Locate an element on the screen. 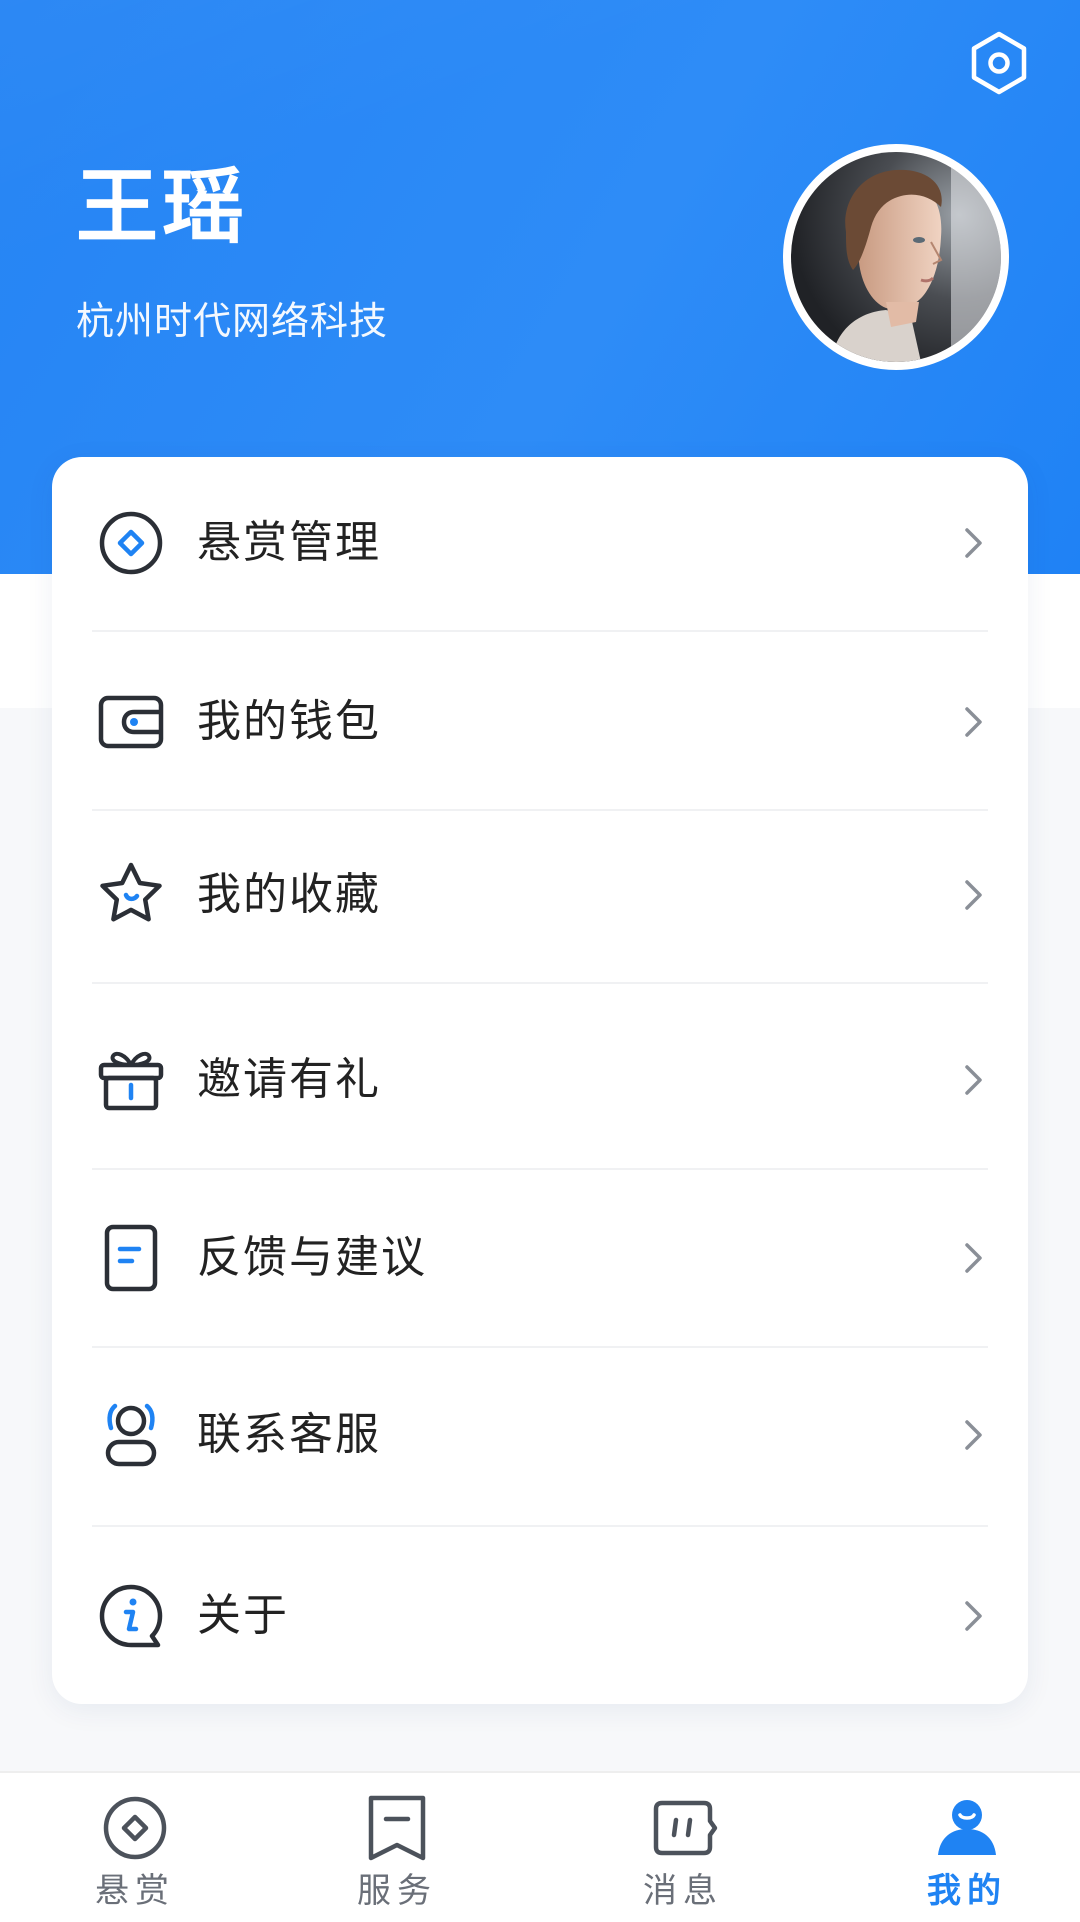 This screenshot has height=1922, width=1080. menu-item-label: 我的收藏 is located at coordinates (289, 894).